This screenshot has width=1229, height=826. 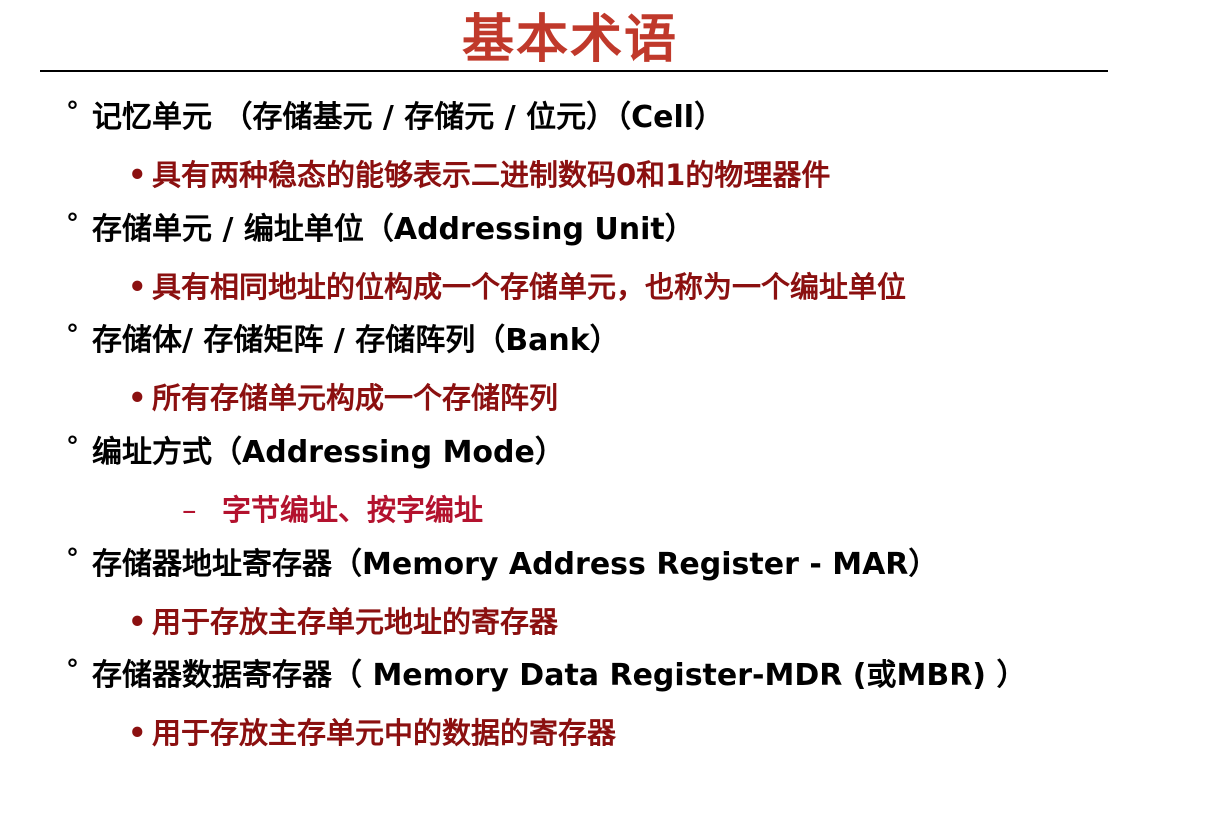 I want to click on definition-mar: • 用于存放主存单元地址的寄存器, so click(x=343, y=622).